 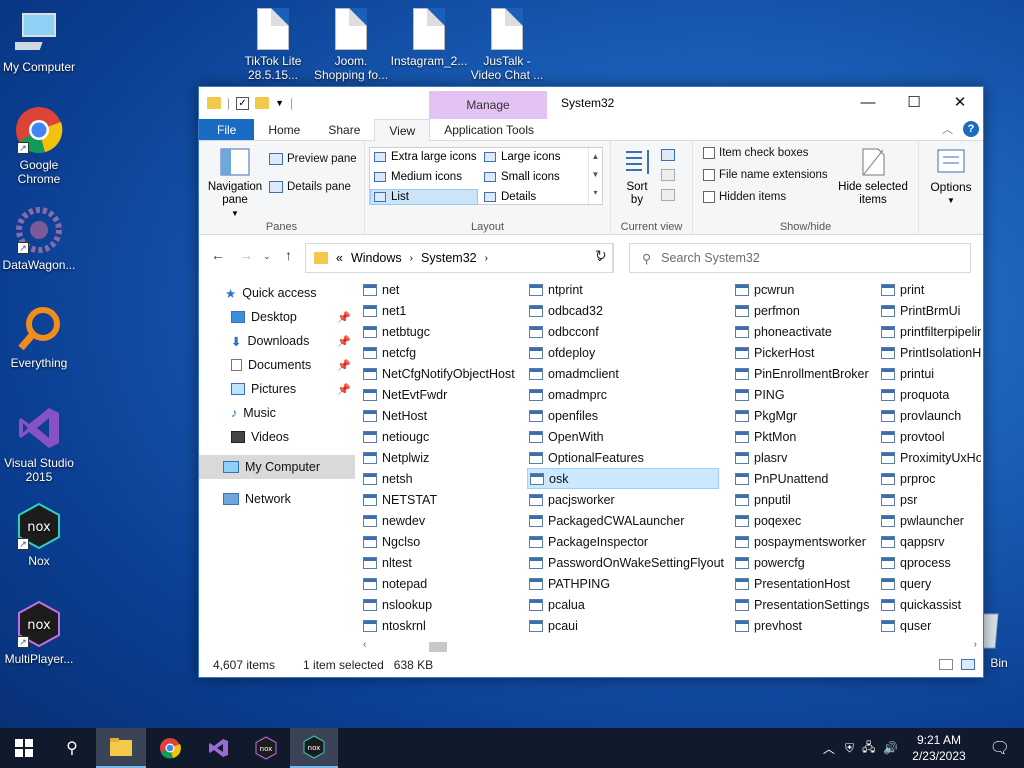 What do you see at coordinates (376, 258) in the screenshot?
I see `breadcrumb-windows: Windows` at bounding box center [376, 258].